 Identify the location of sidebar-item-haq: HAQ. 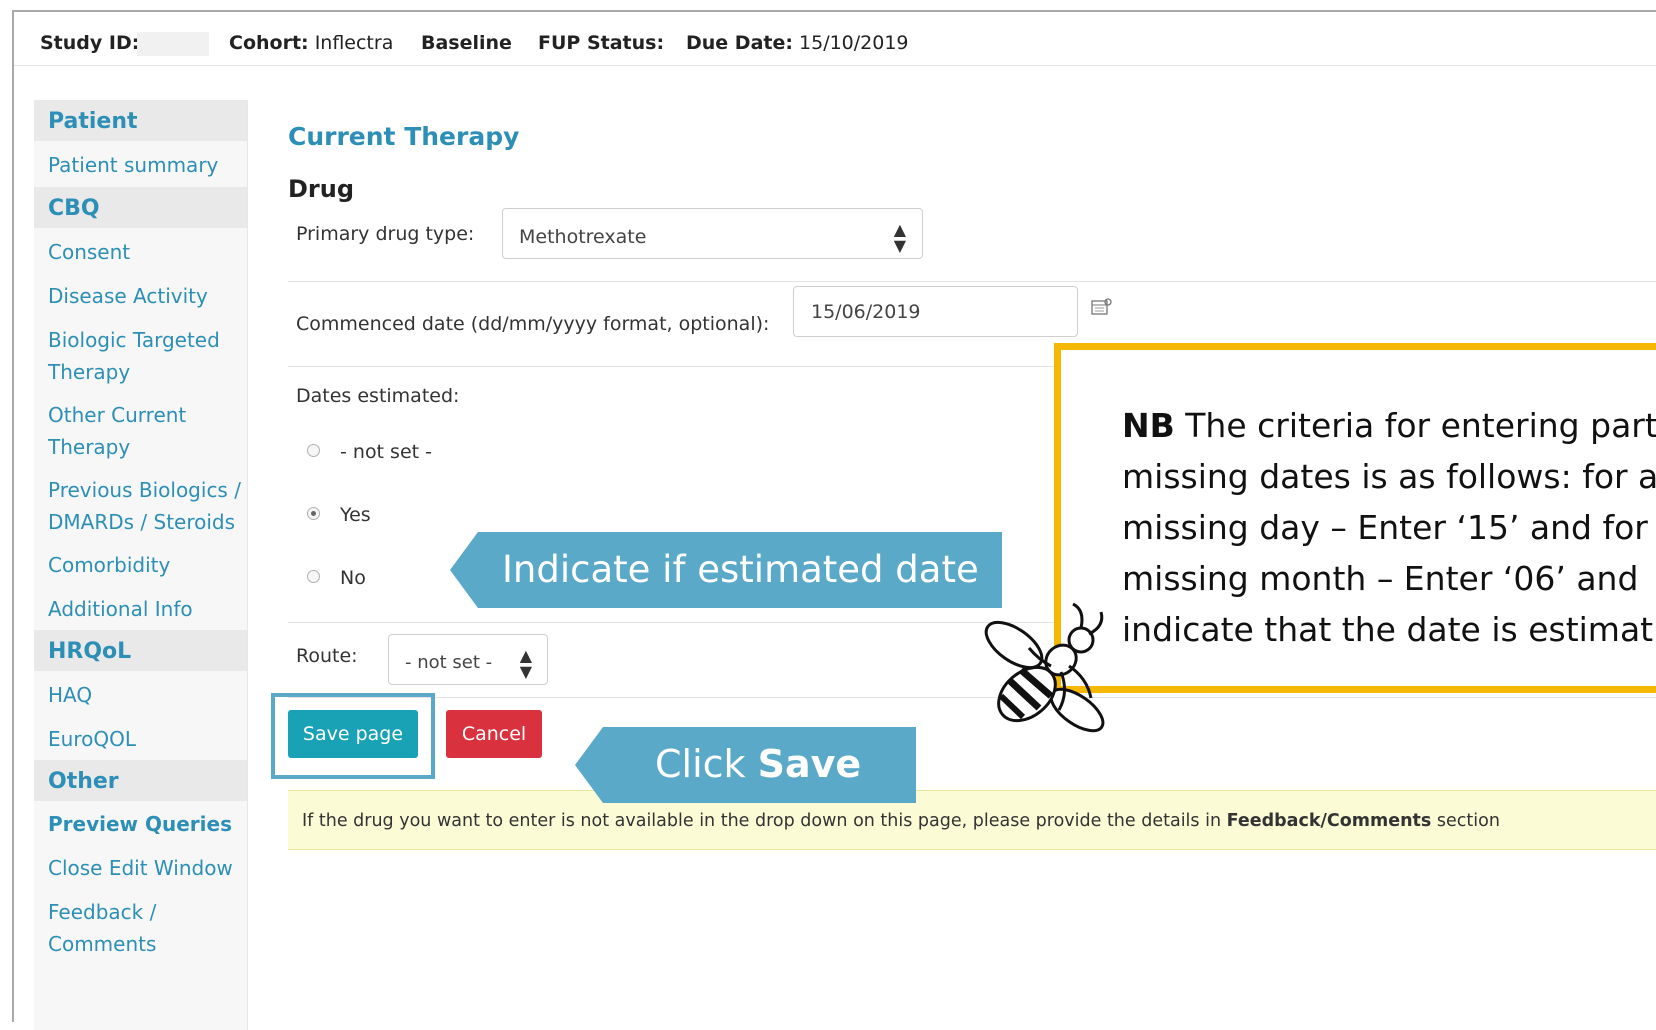
(145, 695).